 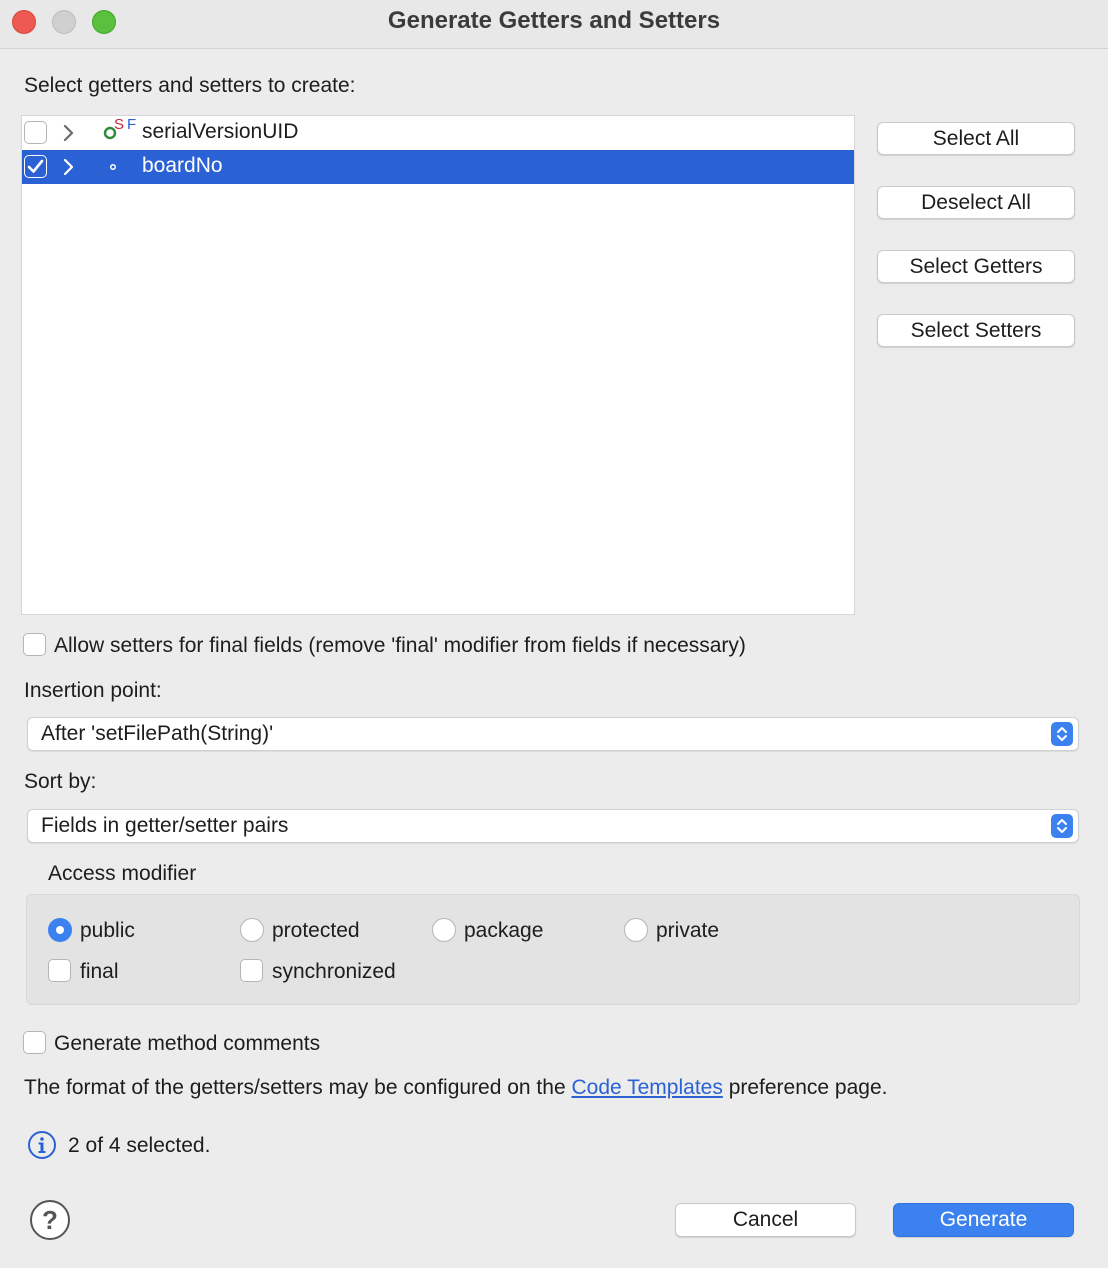 I want to click on sort-by-select: Fields in getter/setter pairs, so click(x=553, y=826).